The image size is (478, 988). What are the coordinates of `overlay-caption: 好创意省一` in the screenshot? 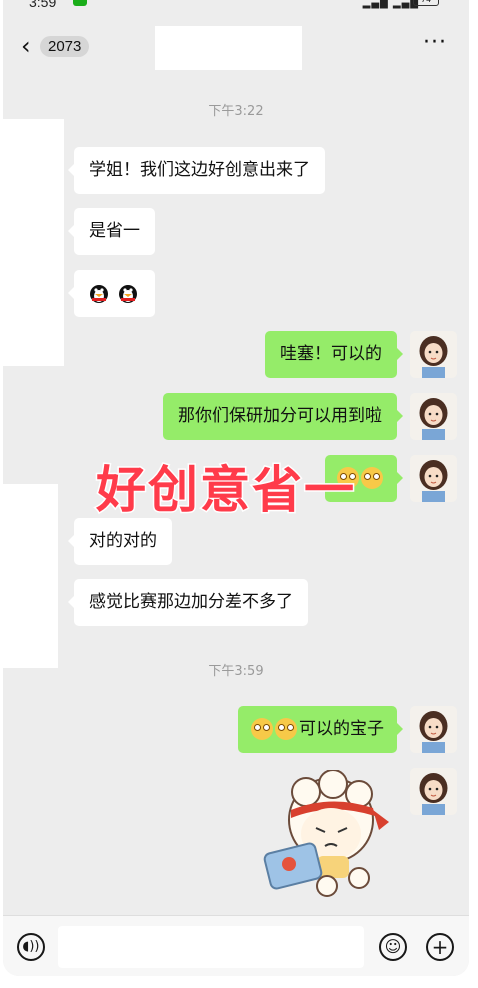 It's located at (225, 490).